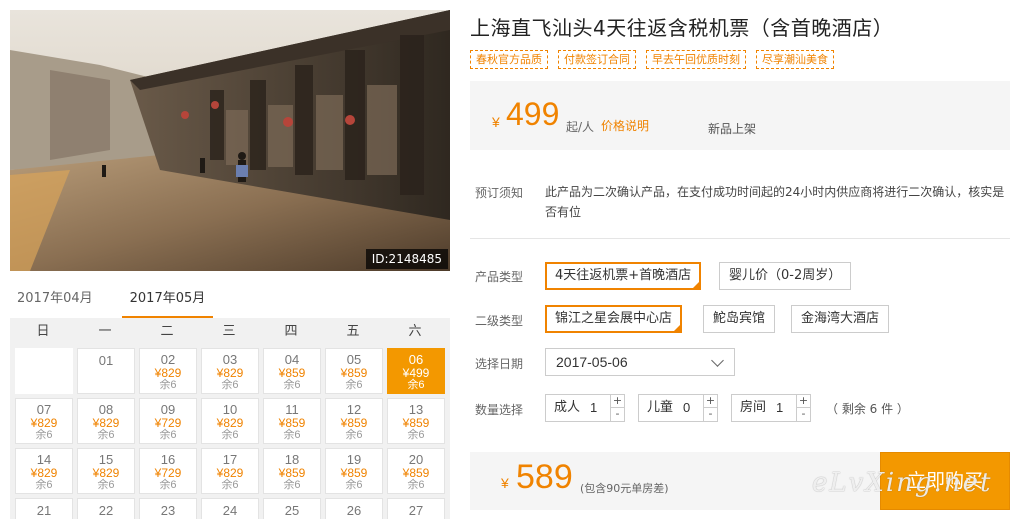 The image size is (1019, 519). I want to click on calendar-day: 15 ¥829 余6, so click(106, 471).